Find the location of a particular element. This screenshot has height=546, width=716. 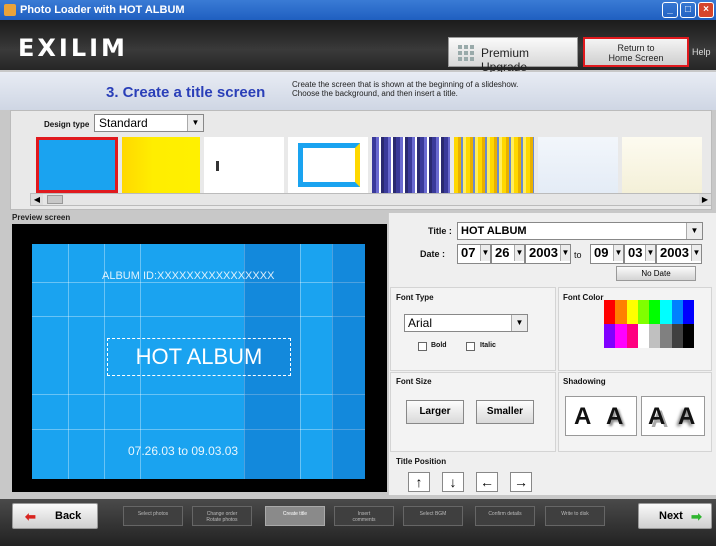

to-month-select: 09 ▼ is located at coordinates (607, 254).